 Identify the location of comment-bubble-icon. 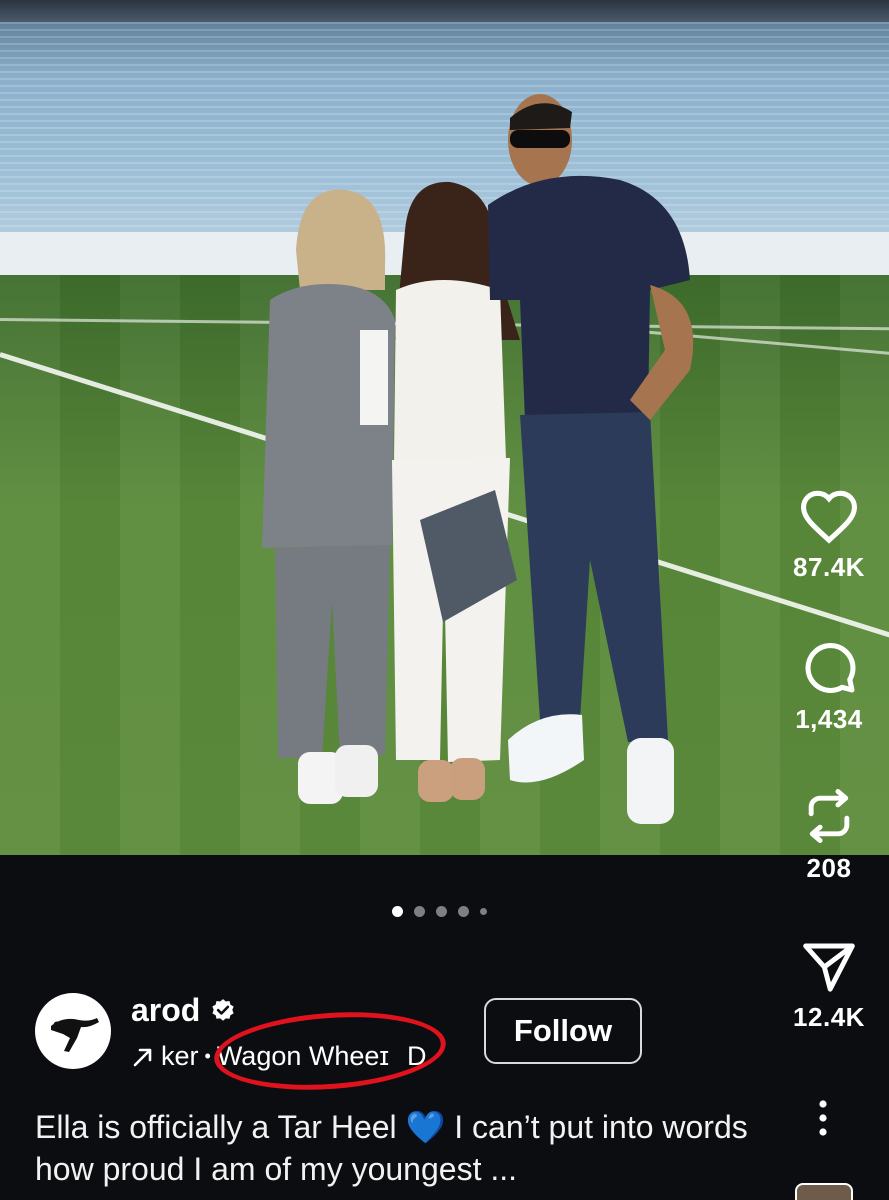
(830, 668).